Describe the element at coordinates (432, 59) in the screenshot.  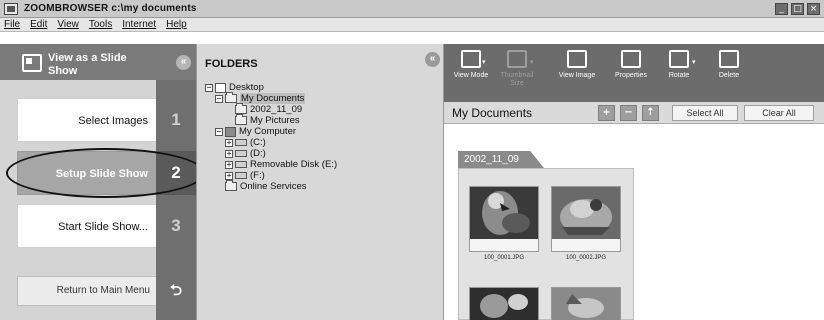
I see `collapse-folders-button: «` at that location.